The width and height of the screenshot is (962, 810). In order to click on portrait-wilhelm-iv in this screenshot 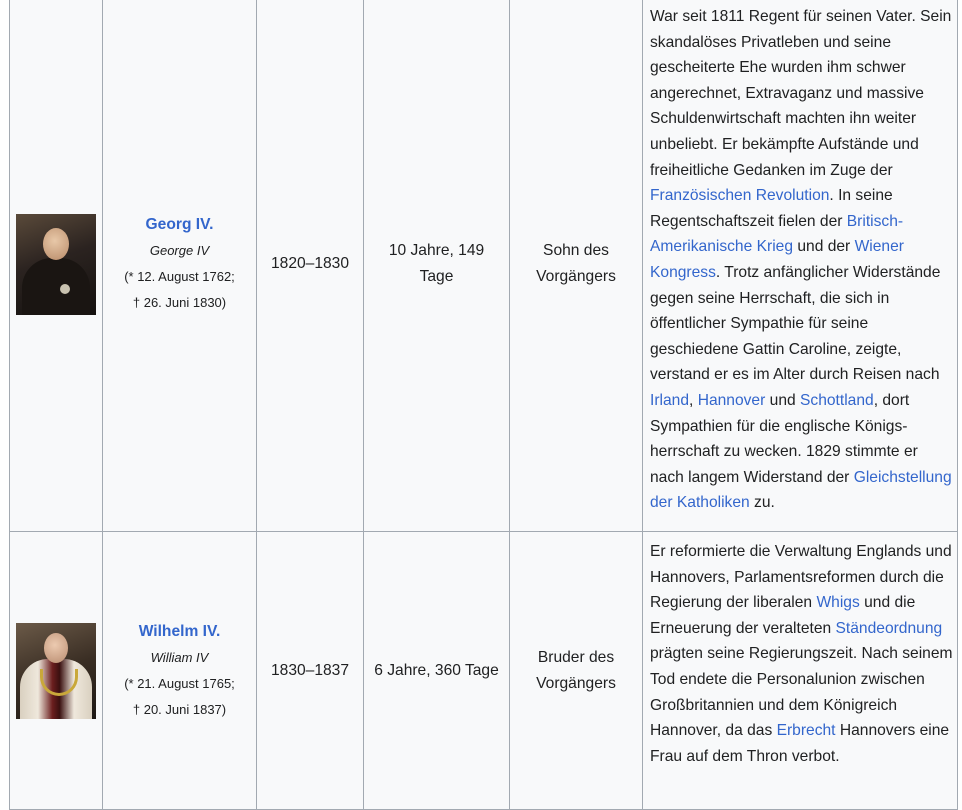, I will do `click(56, 670)`.